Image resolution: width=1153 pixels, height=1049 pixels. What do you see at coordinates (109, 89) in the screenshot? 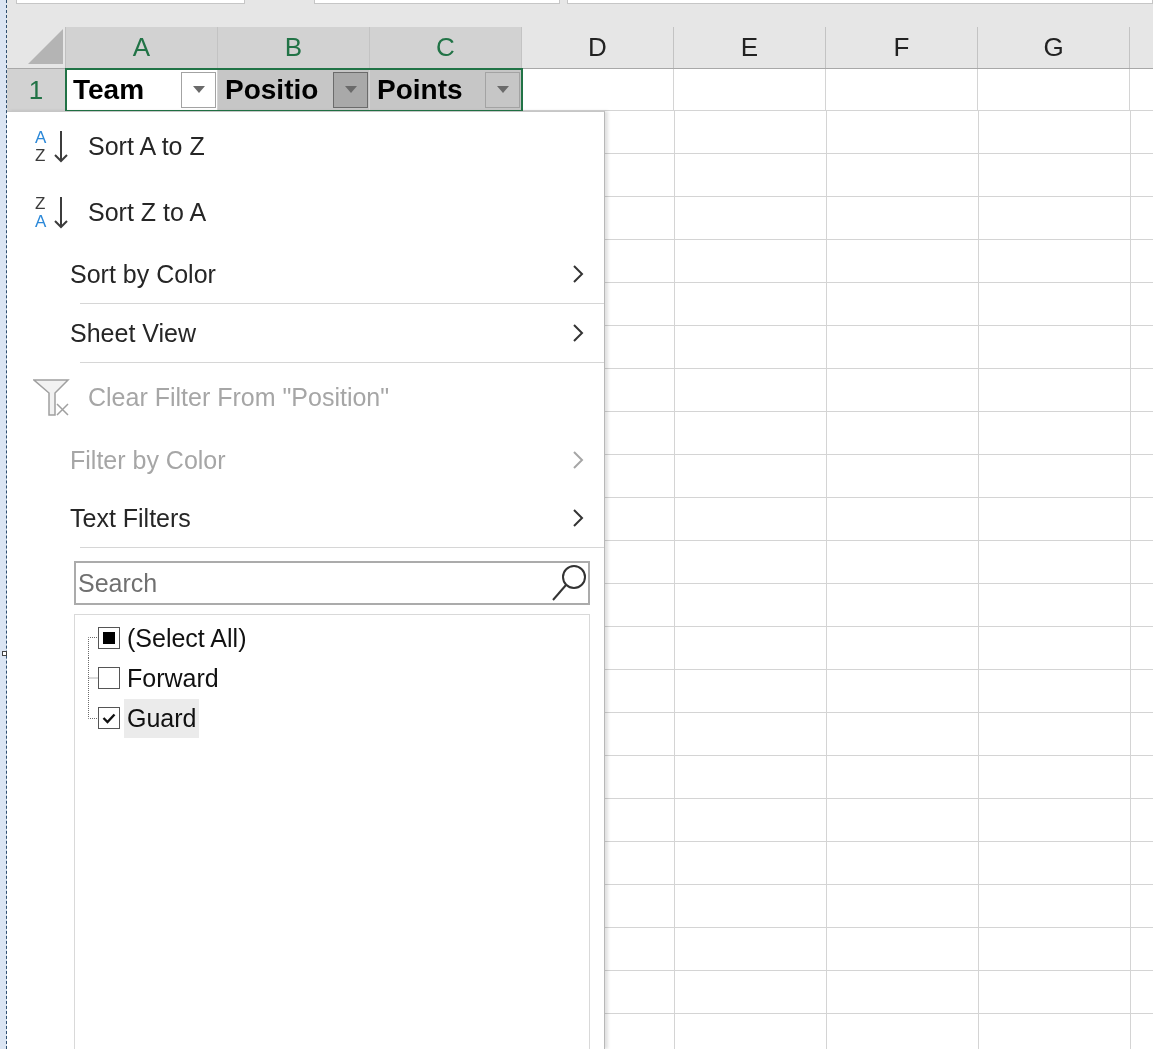
I see `cell-text: Team` at bounding box center [109, 89].